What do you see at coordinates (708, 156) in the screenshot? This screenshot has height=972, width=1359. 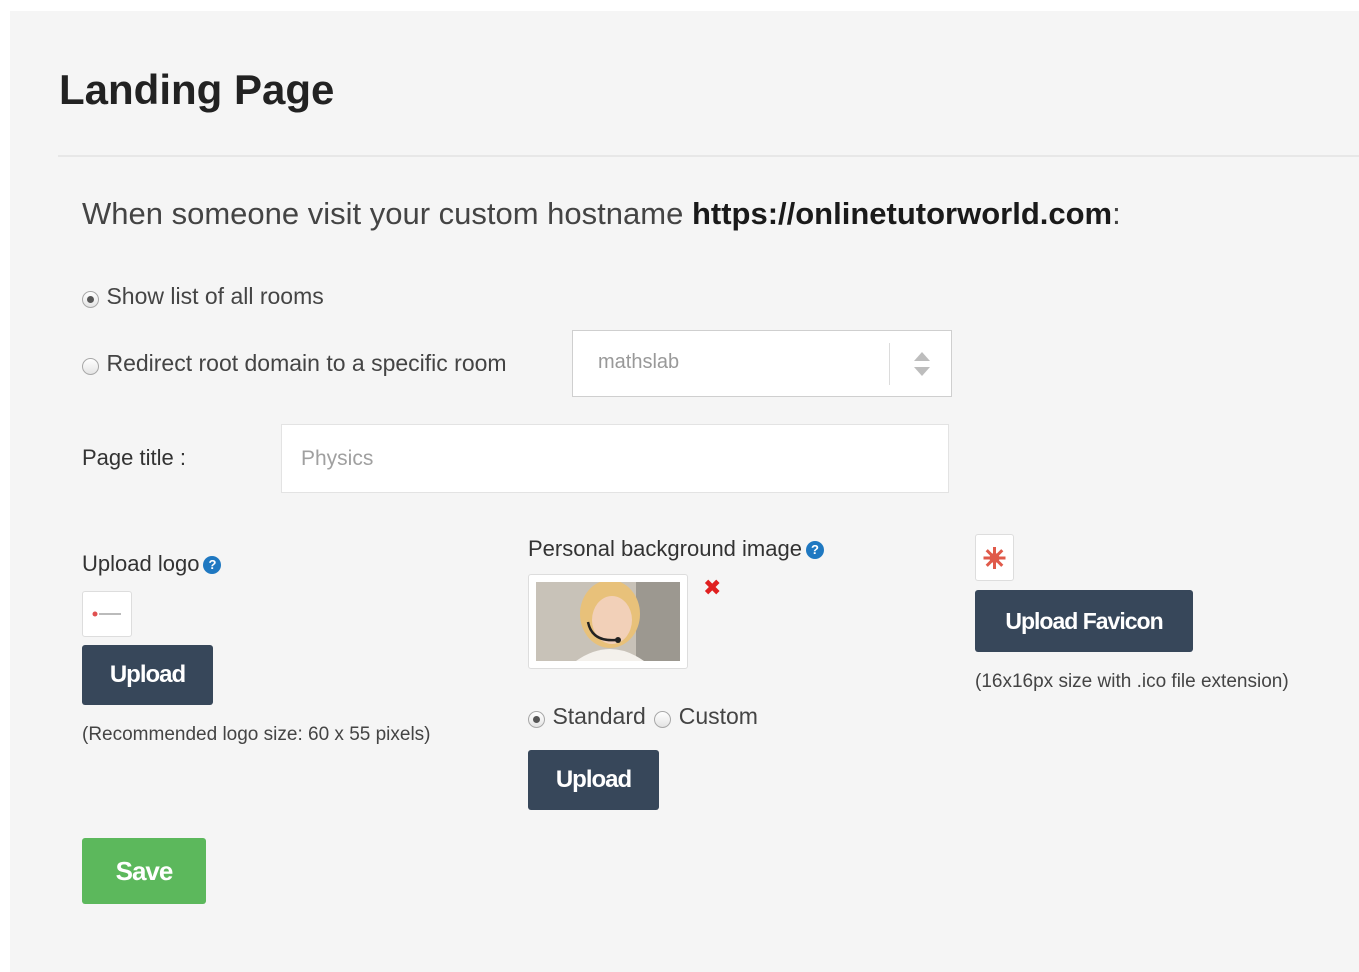 I see `header-divider` at bounding box center [708, 156].